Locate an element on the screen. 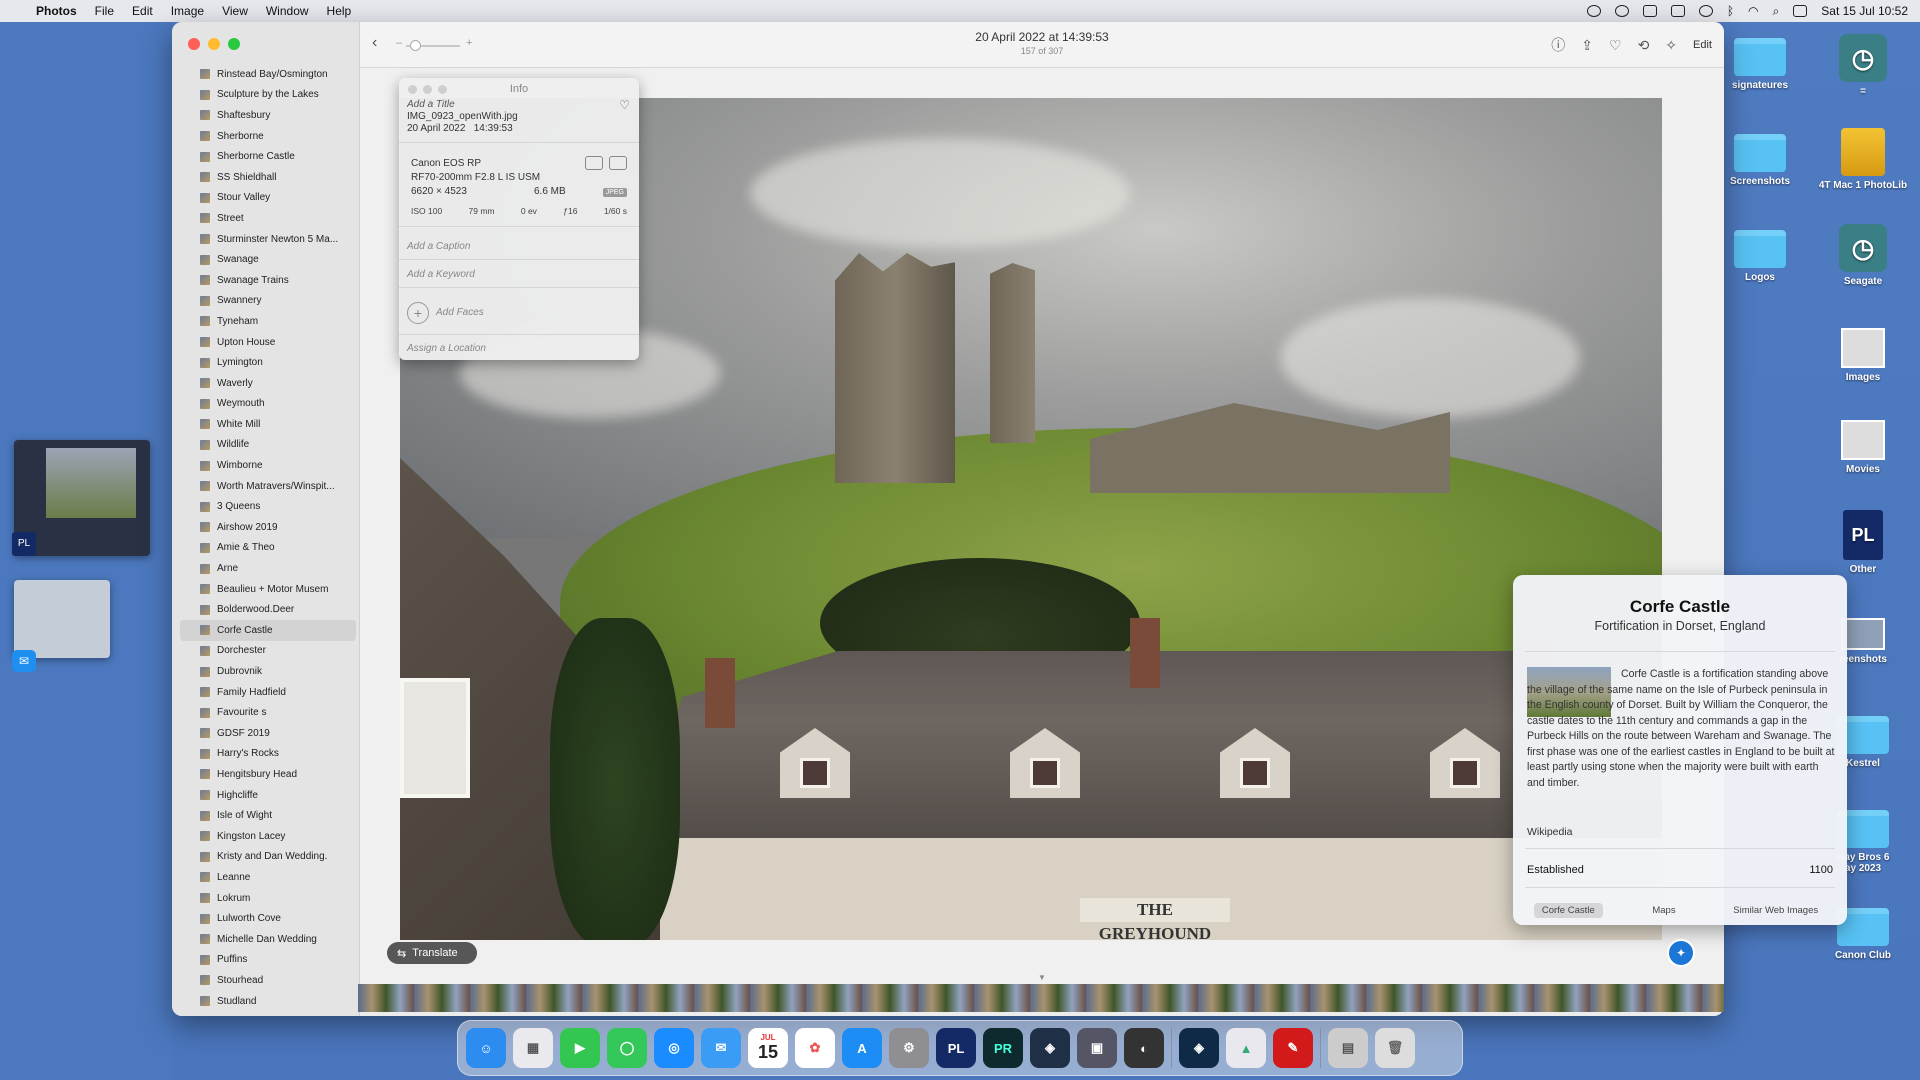  sidebar-album-item: Arne is located at coordinates (268, 568).